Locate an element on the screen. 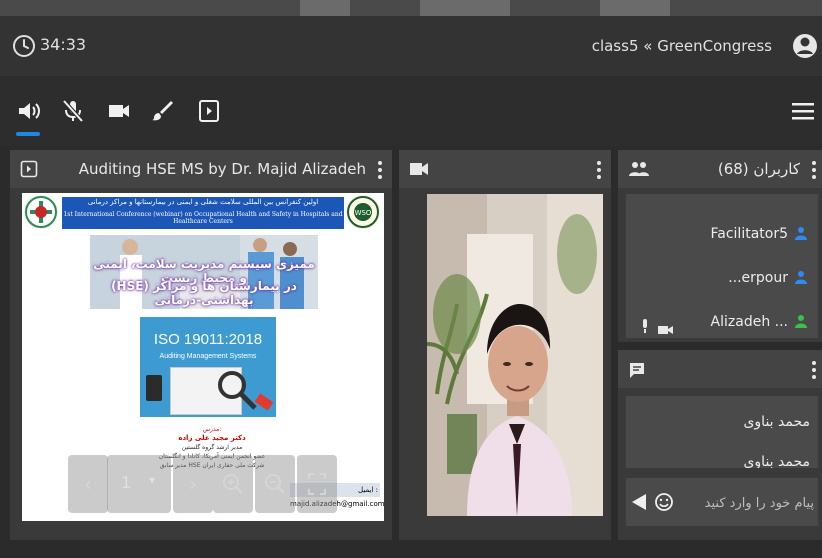 Image resolution: width=822 pixels, height=558 pixels. chat-panel: محمد بناوی محمد بناوی is located at coordinates (720, 445).